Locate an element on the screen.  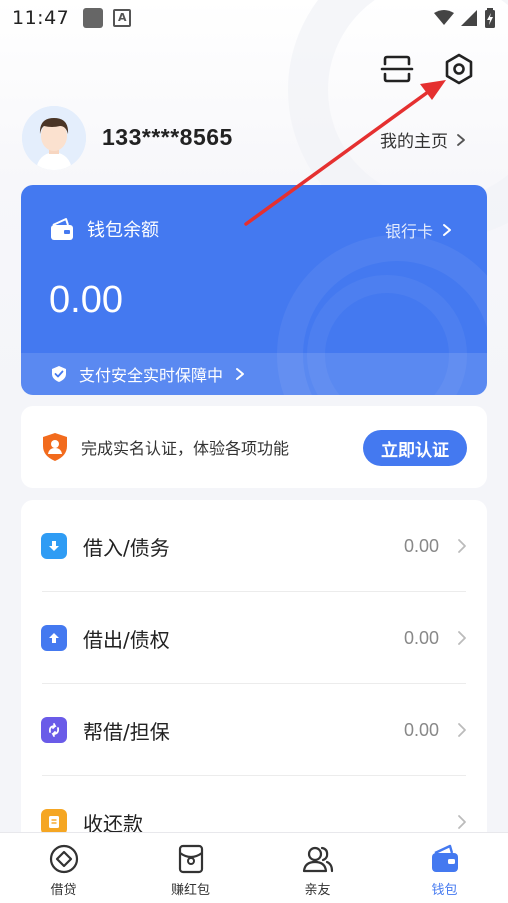
nav-item-friends: 亲友 is located at coordinates (317, 868).